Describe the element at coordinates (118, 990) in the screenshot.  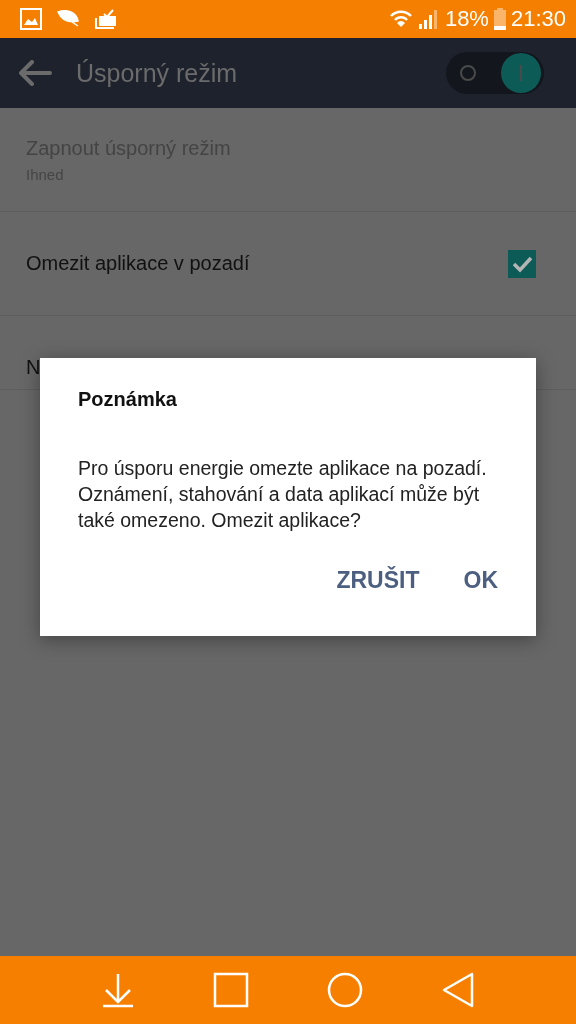
I see `download-icon` at that location.